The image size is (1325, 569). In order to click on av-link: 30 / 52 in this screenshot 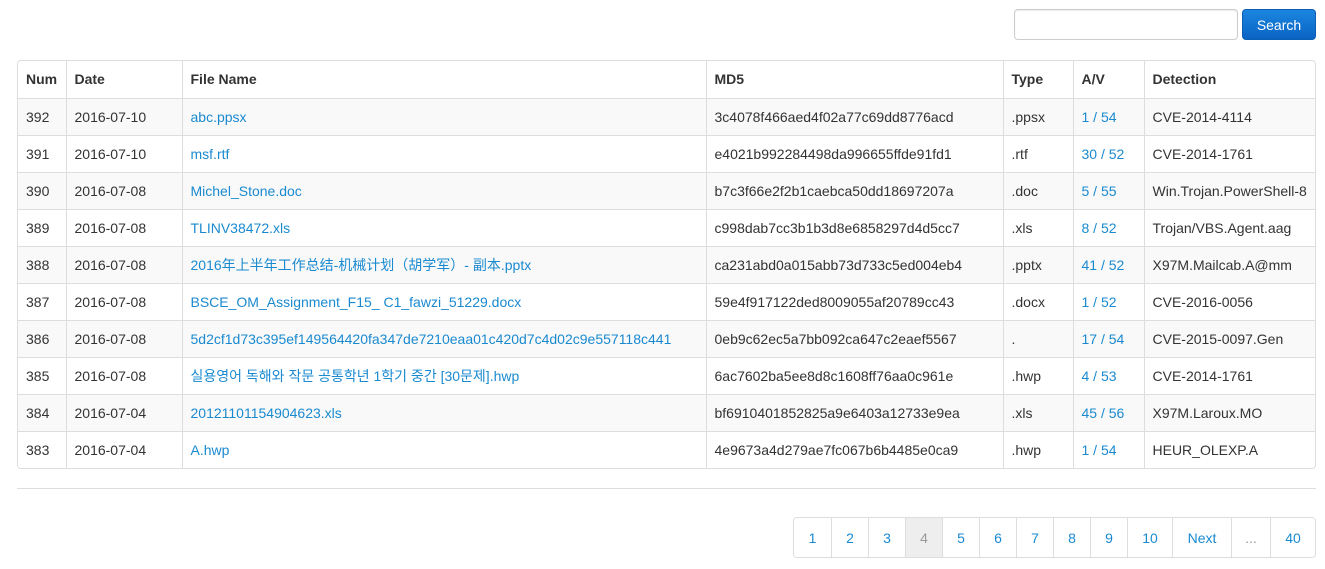, I will do `click(1103, 154)`.